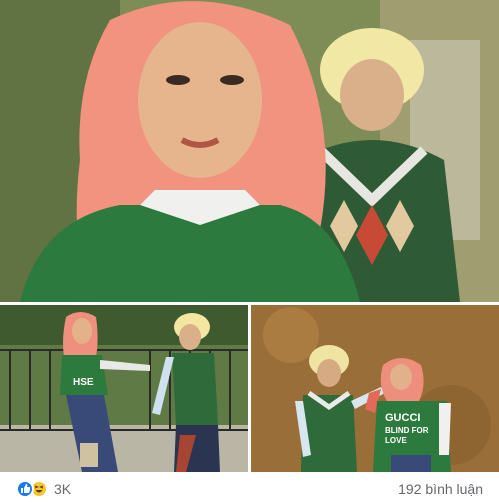 This screenshot has width=499, height=504. Describe the element at coordinates (83, 382) in the screenshot. I see `left-photo-shirt-text: HSE` at that location.